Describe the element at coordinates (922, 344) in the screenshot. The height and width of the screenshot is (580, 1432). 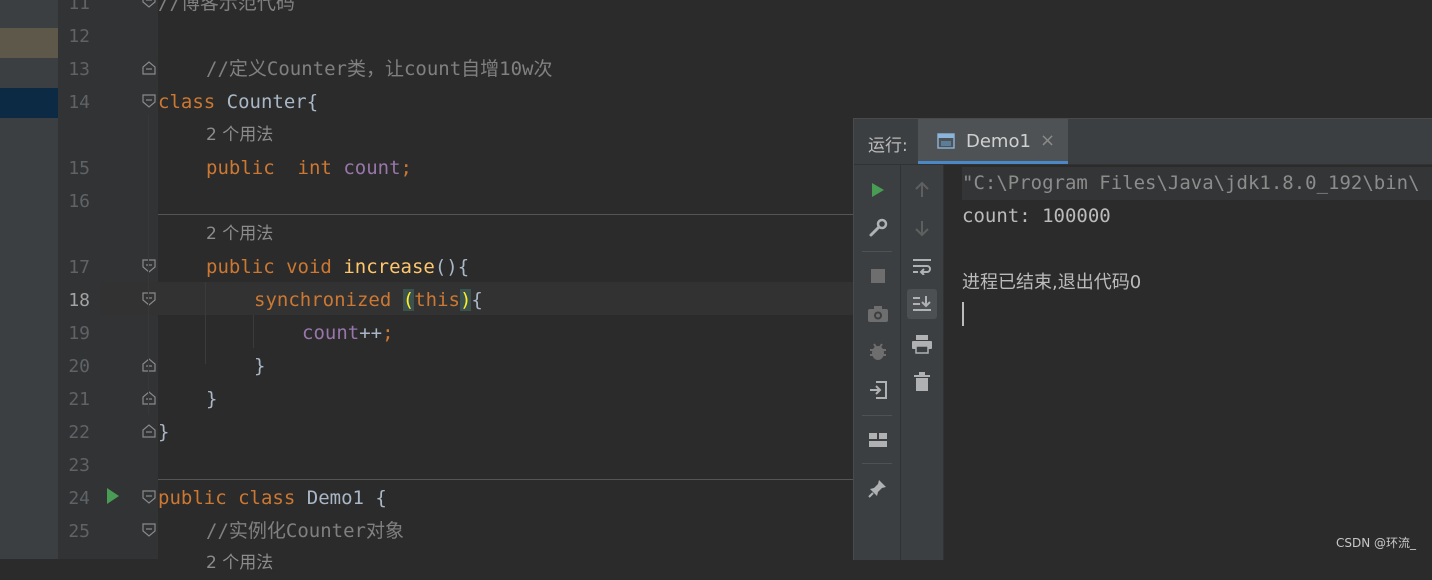
I see `print-icon` at that location.